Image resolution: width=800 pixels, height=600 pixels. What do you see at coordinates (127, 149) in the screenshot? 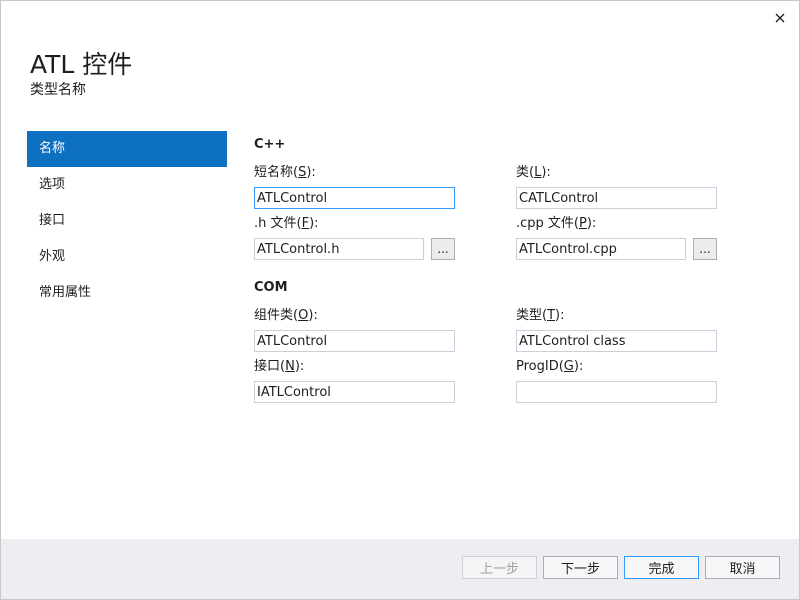
I see `nav-item-name: 名称` at bounding box center [127, 149].